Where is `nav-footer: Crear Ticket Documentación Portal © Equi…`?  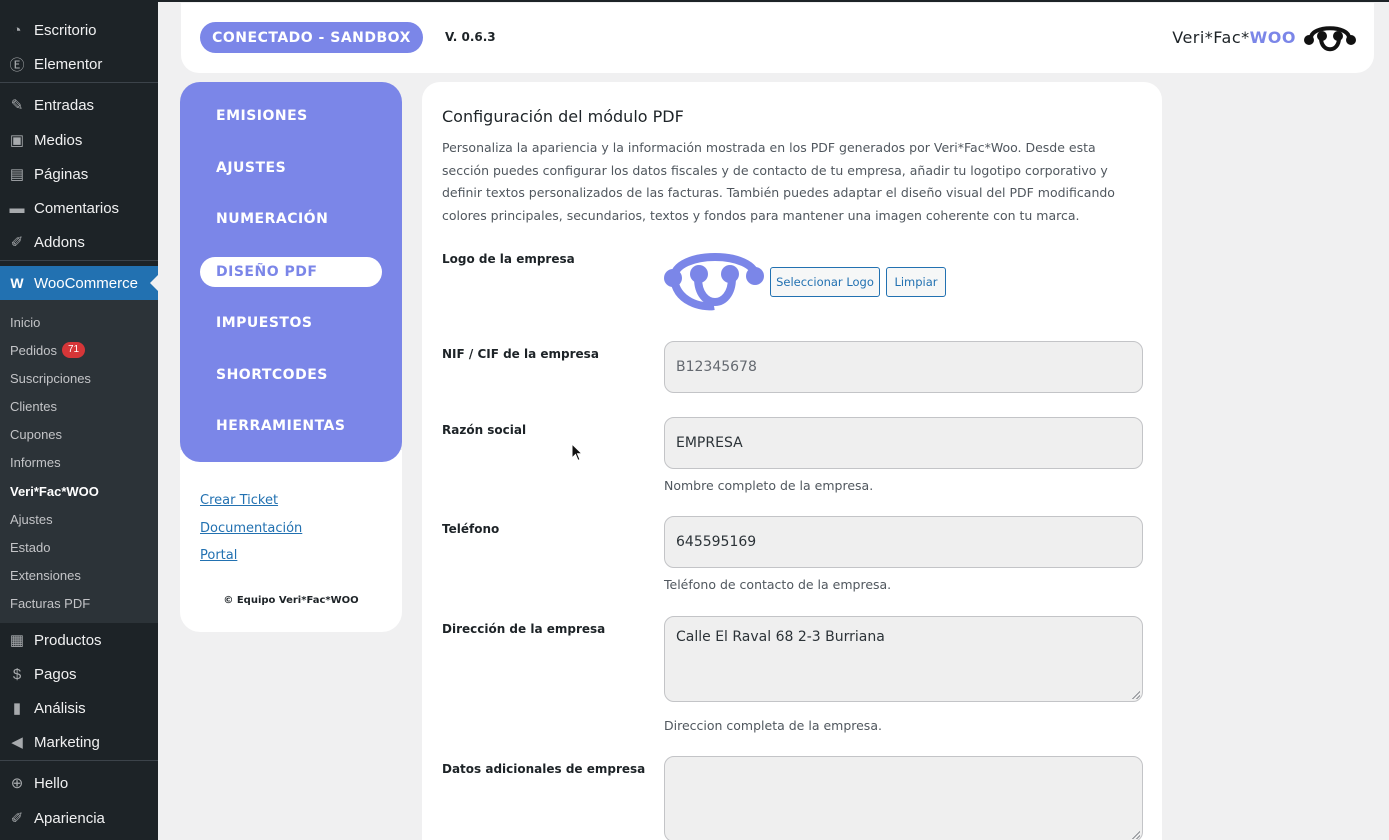 nav-footer: Crear Ticket Documentación Portal © Equi… is located at coordinates (291, 541).